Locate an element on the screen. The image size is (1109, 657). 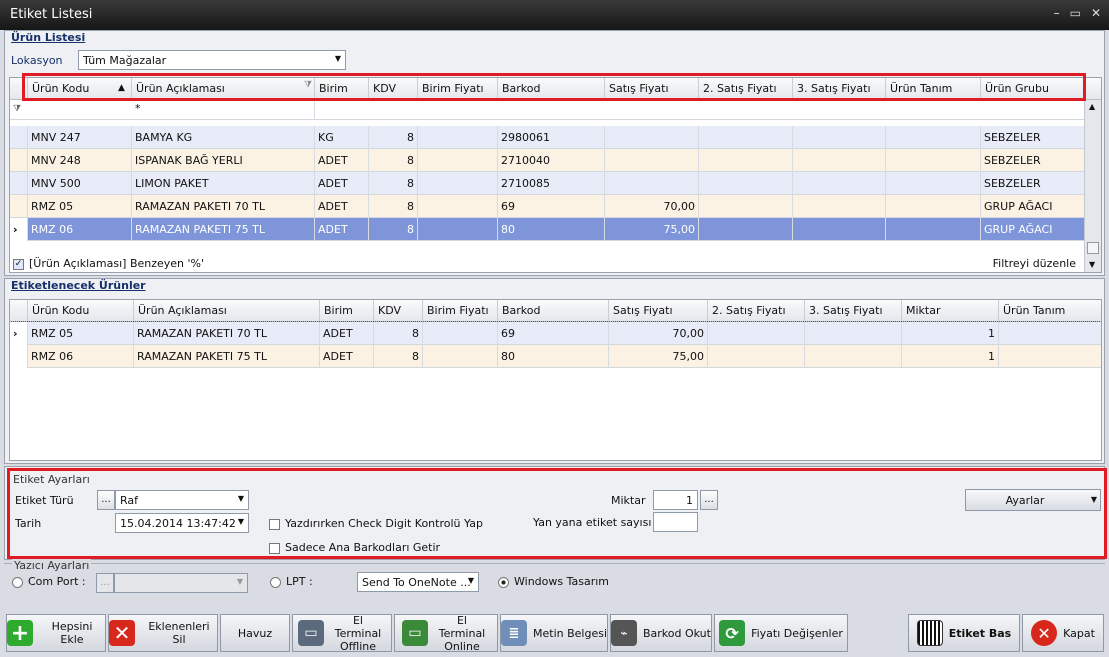
lpt-radio is located at coordinates (275, 582).